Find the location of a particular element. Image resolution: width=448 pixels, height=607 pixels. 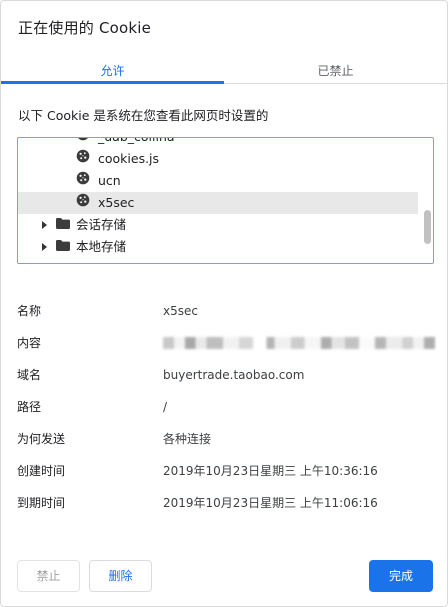

detail-label: 路径 is located at coordinates (29, 407).